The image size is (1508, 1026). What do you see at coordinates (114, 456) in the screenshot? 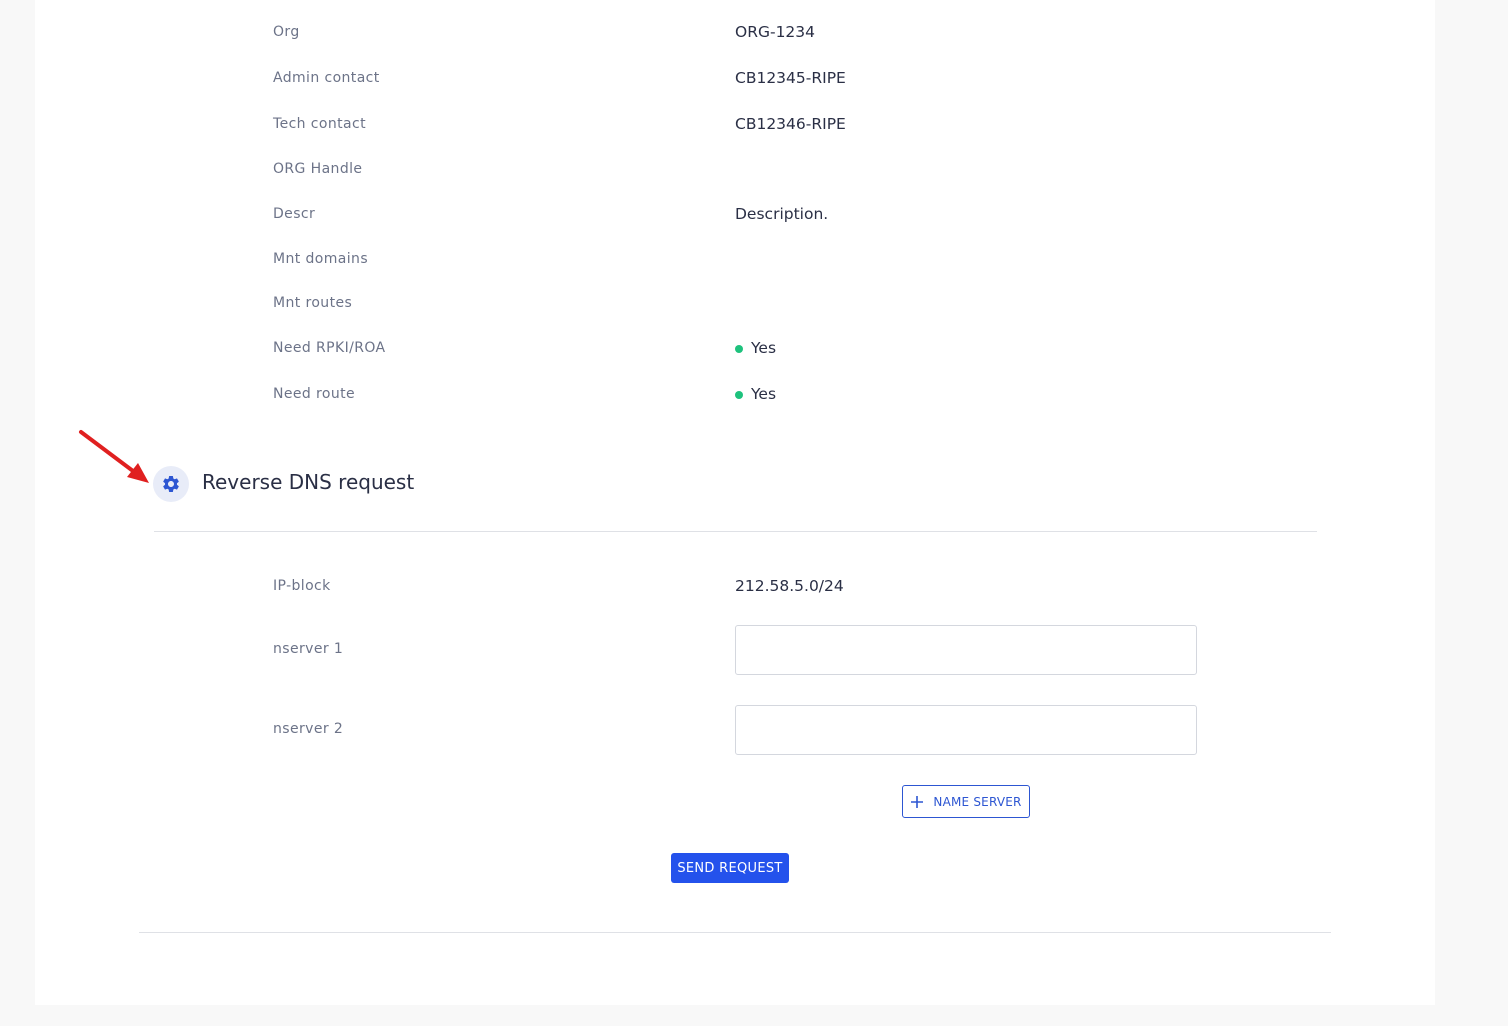
I see `annotation-arrow-icon` at bounding box center [114, 456].